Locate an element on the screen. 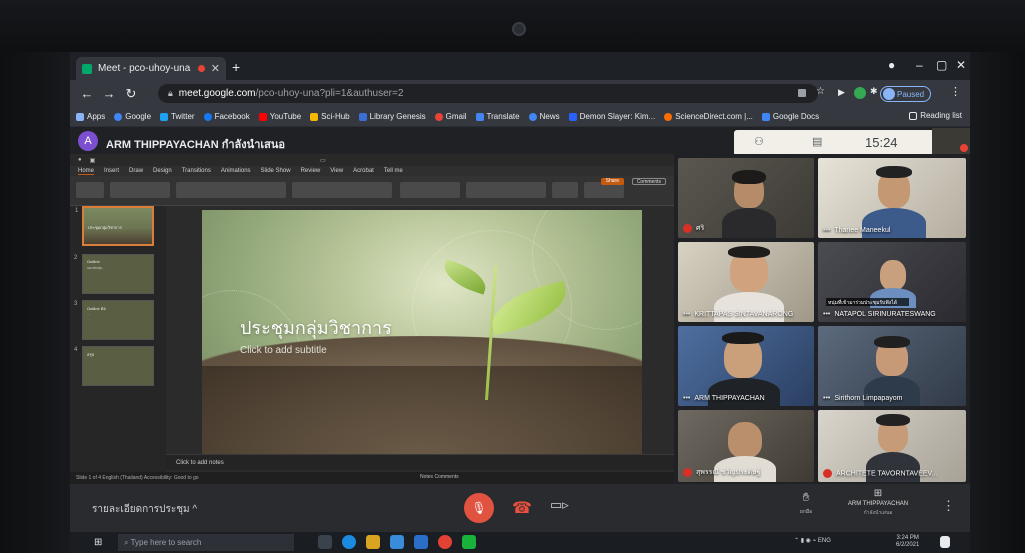 This screenshot has height=553, width=1025. reading-list-button: Reading list is located at coordinates (935, 115).